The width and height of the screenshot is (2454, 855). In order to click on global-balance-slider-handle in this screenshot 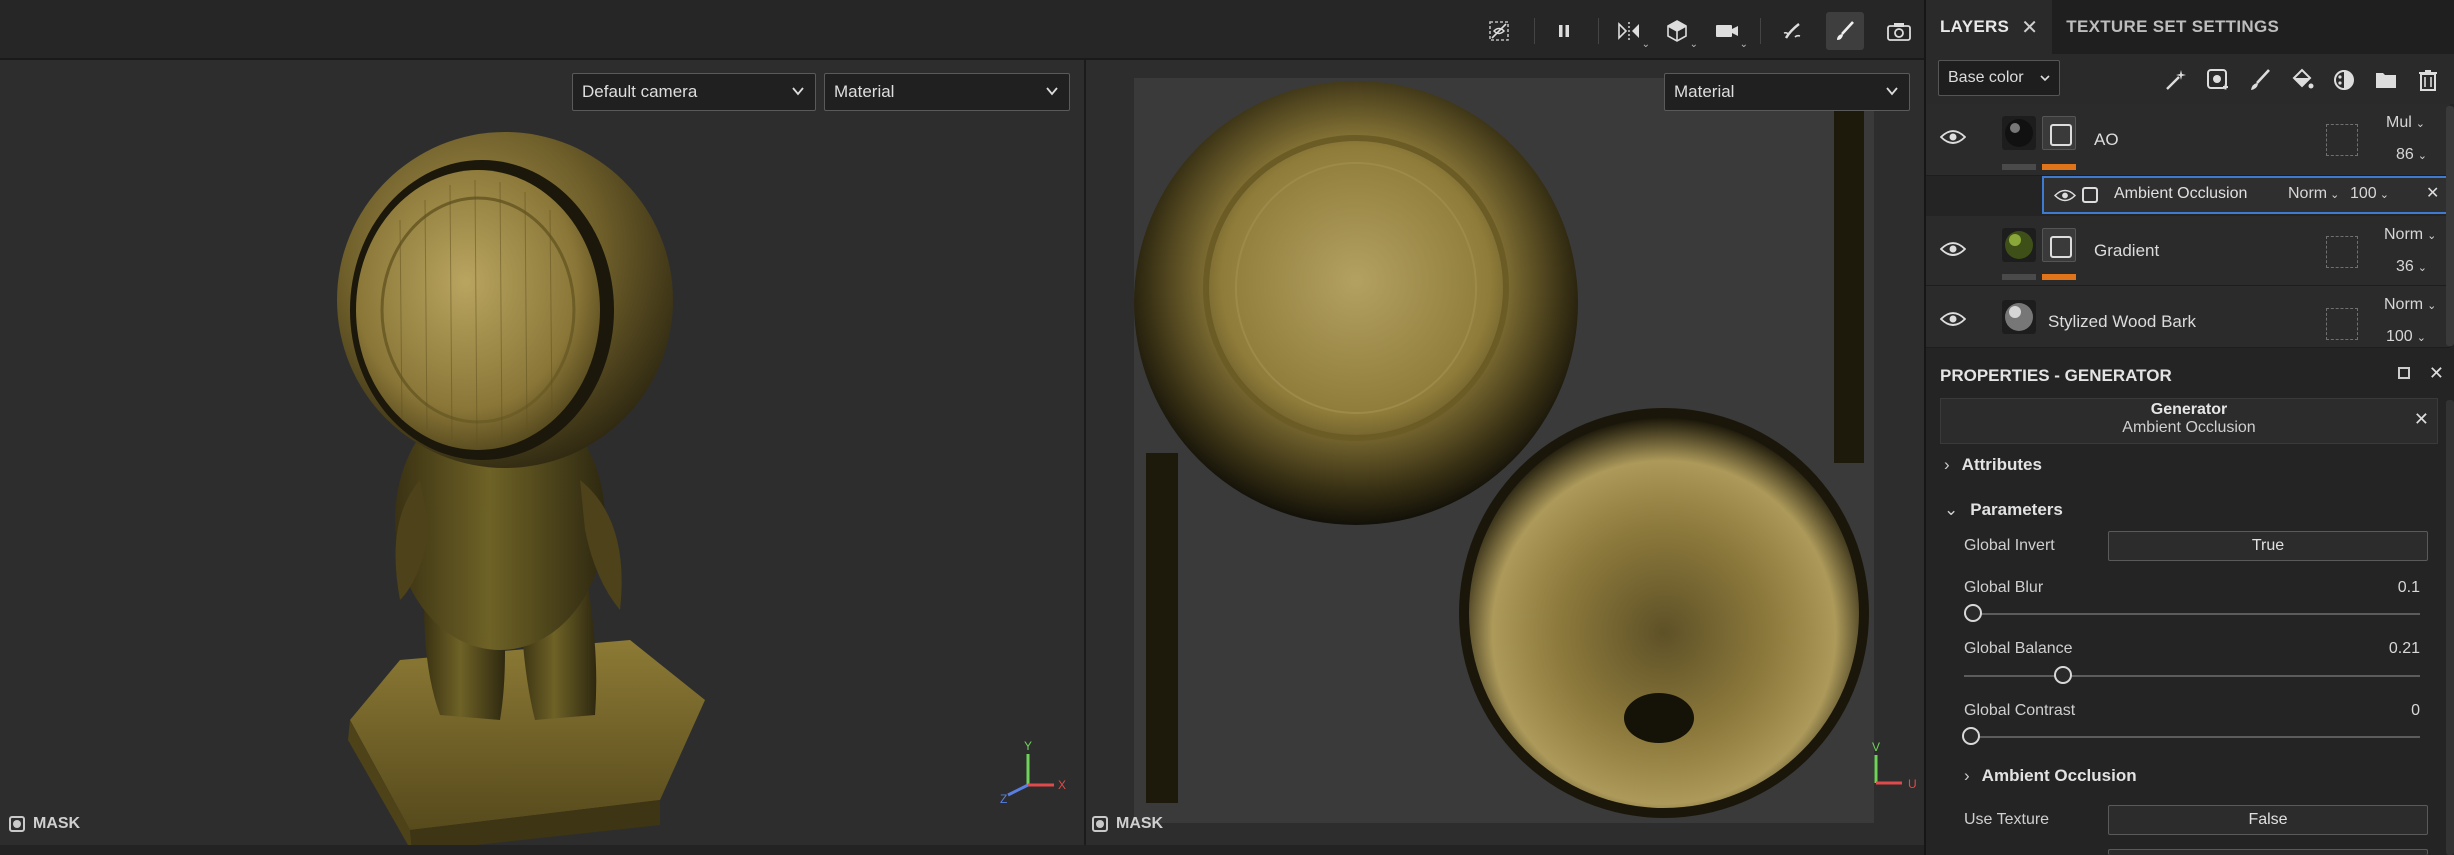, I will do `click(2063, 675)`.